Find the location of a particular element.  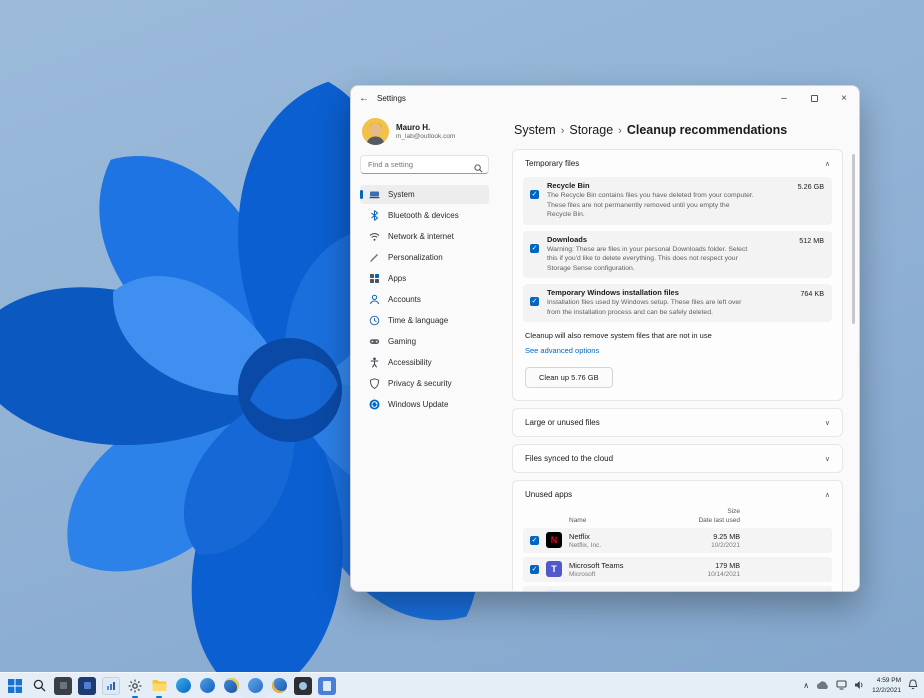

sidebar-item-windows-update: Windows Update is located at coordinates (424, 404).